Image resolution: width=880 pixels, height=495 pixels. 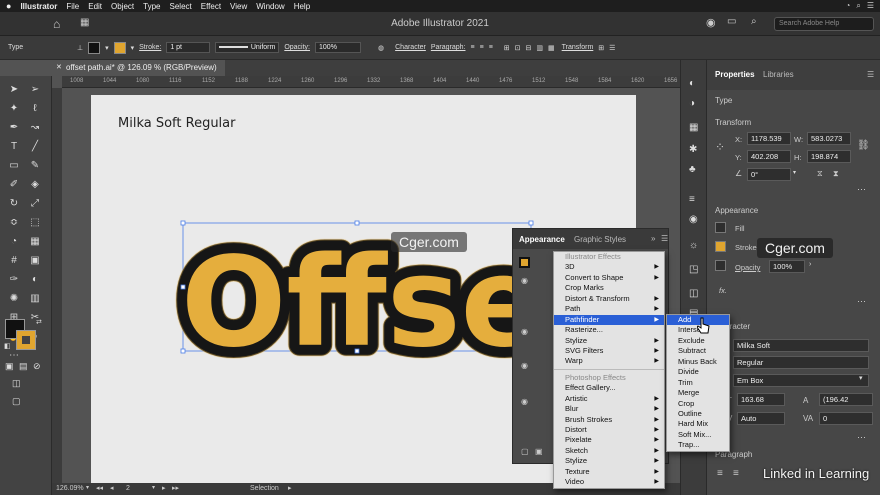 I want to click on opacity-label: Opacity:, so click(x=297, y=47).